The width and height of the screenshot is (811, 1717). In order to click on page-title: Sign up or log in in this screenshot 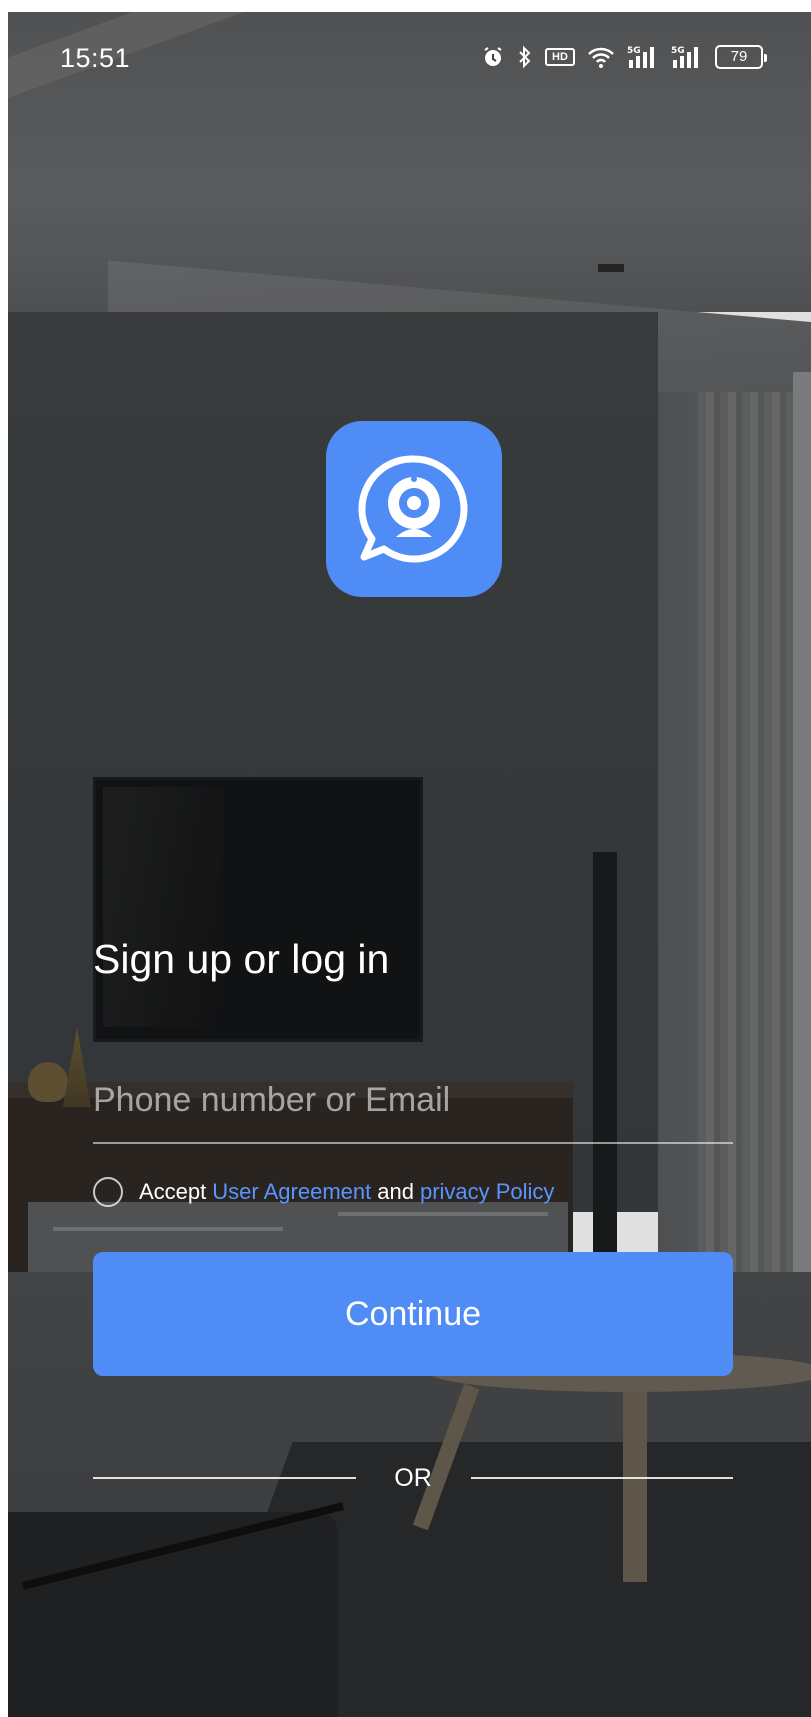, I will do `click(241, 959)`.